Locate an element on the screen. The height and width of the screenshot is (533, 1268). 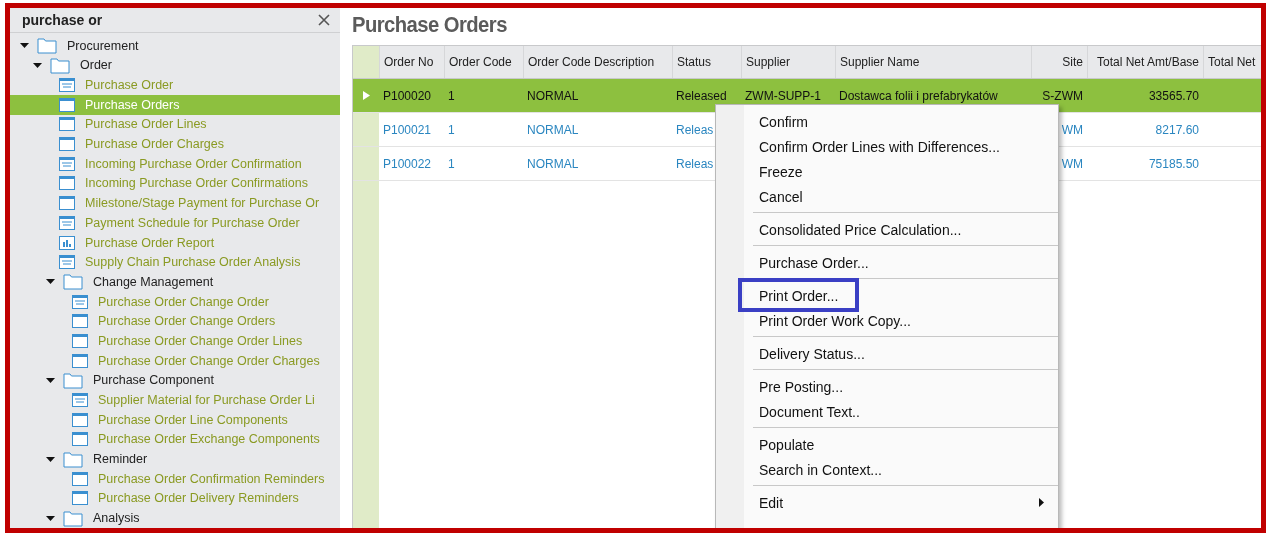
table-cell: P100022 is located at coordinates (407, 163).